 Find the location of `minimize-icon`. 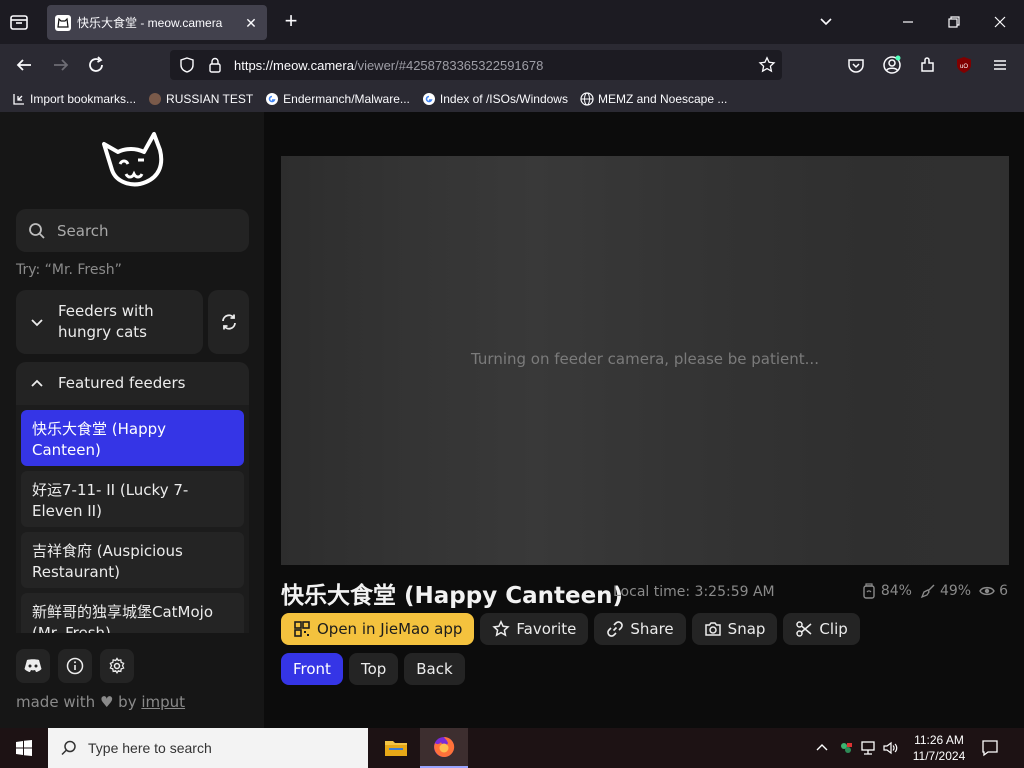

minimize-icon is located at coordinates (908, 22).